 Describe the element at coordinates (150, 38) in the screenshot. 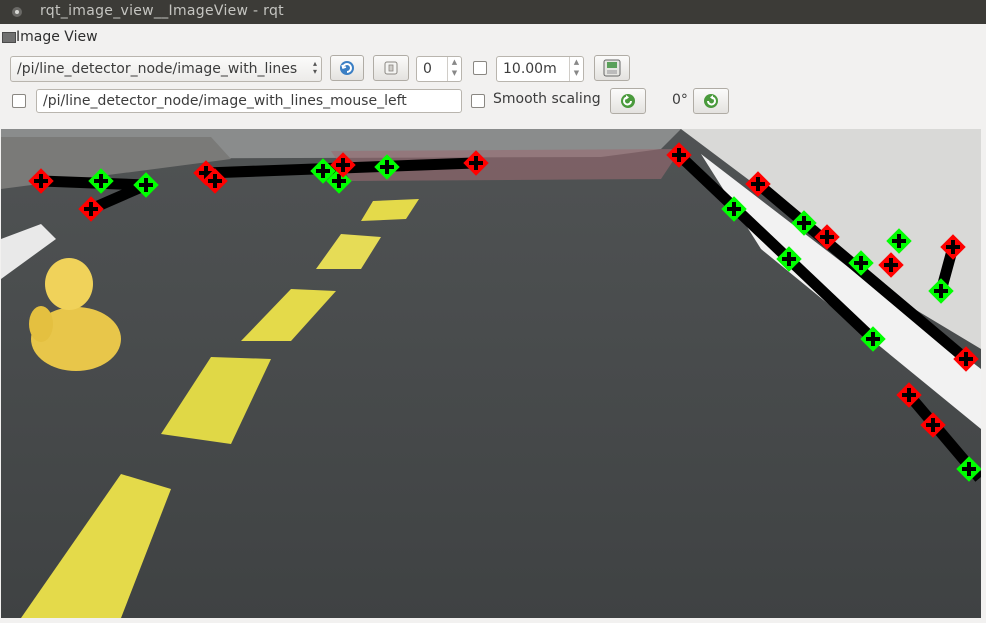

I see `plugin-dock-header: Image View` at that location.